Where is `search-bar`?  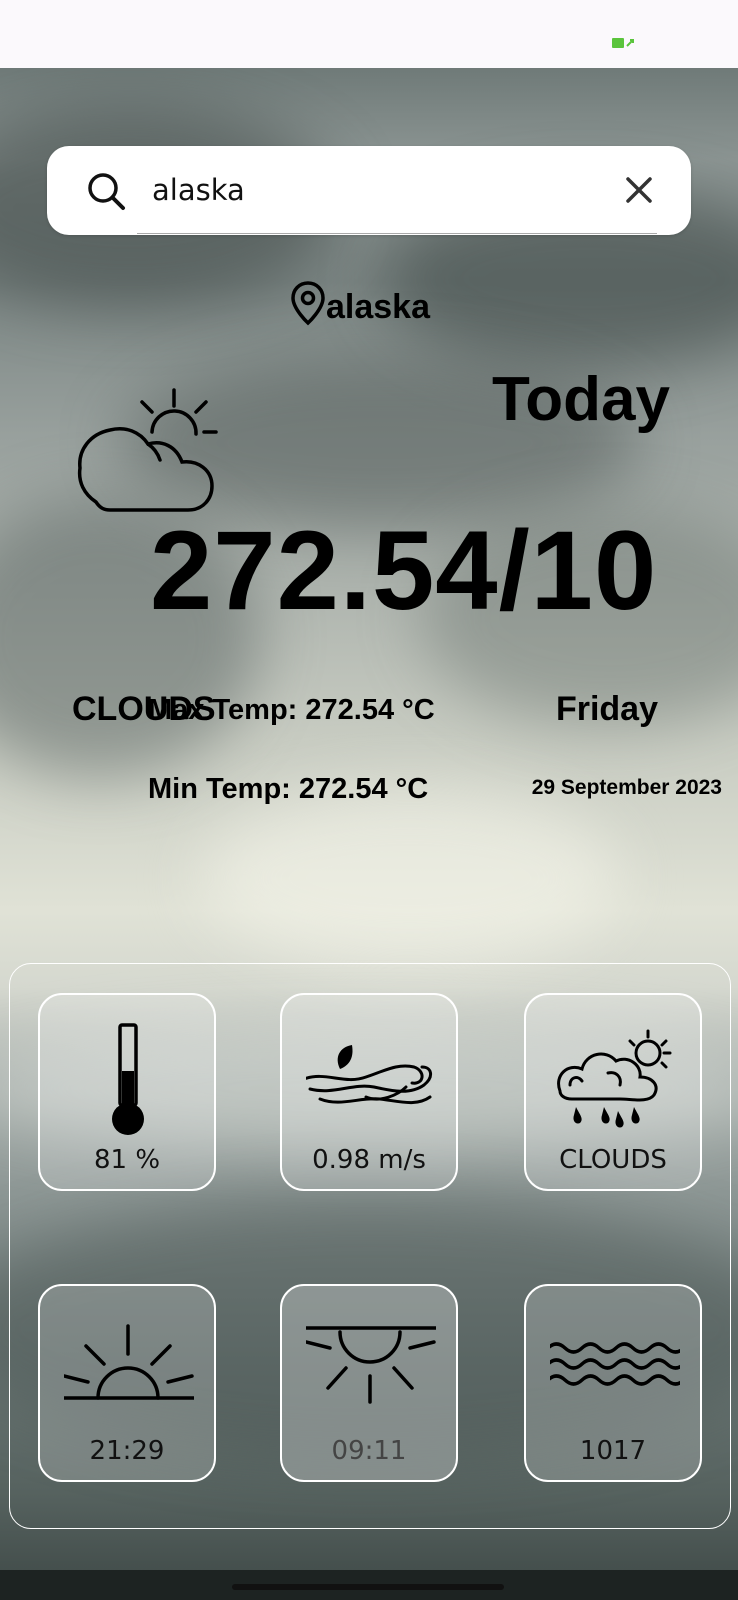
search-bar is located at coordinates (369, 190).